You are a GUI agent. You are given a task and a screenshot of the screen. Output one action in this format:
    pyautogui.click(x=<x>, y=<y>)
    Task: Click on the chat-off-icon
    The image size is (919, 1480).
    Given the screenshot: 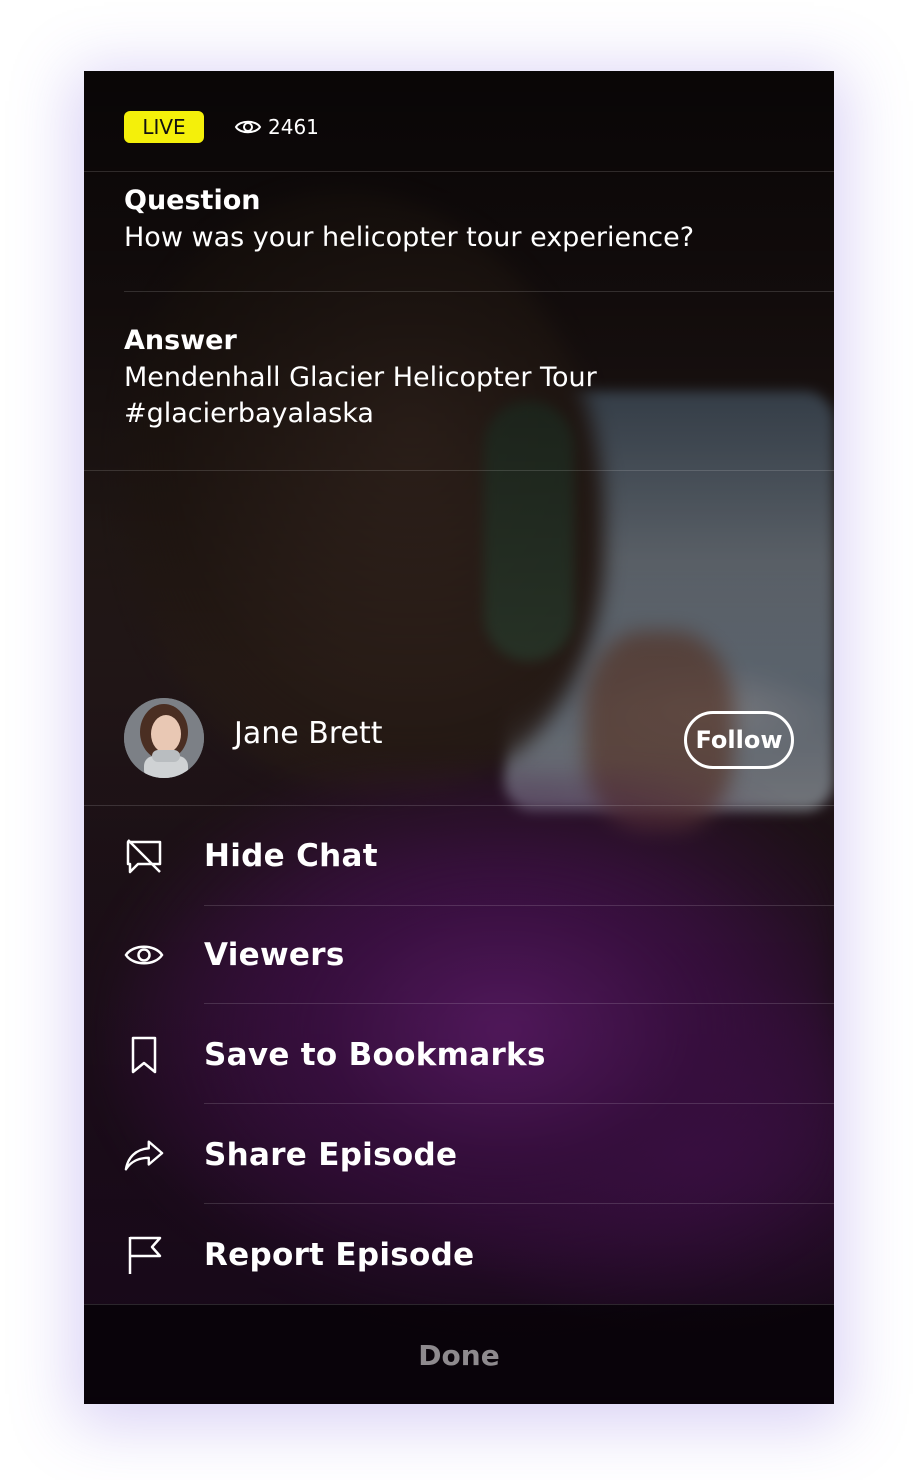 What is the action you would take?
    pyautogui.click(x=144, y=856)
    